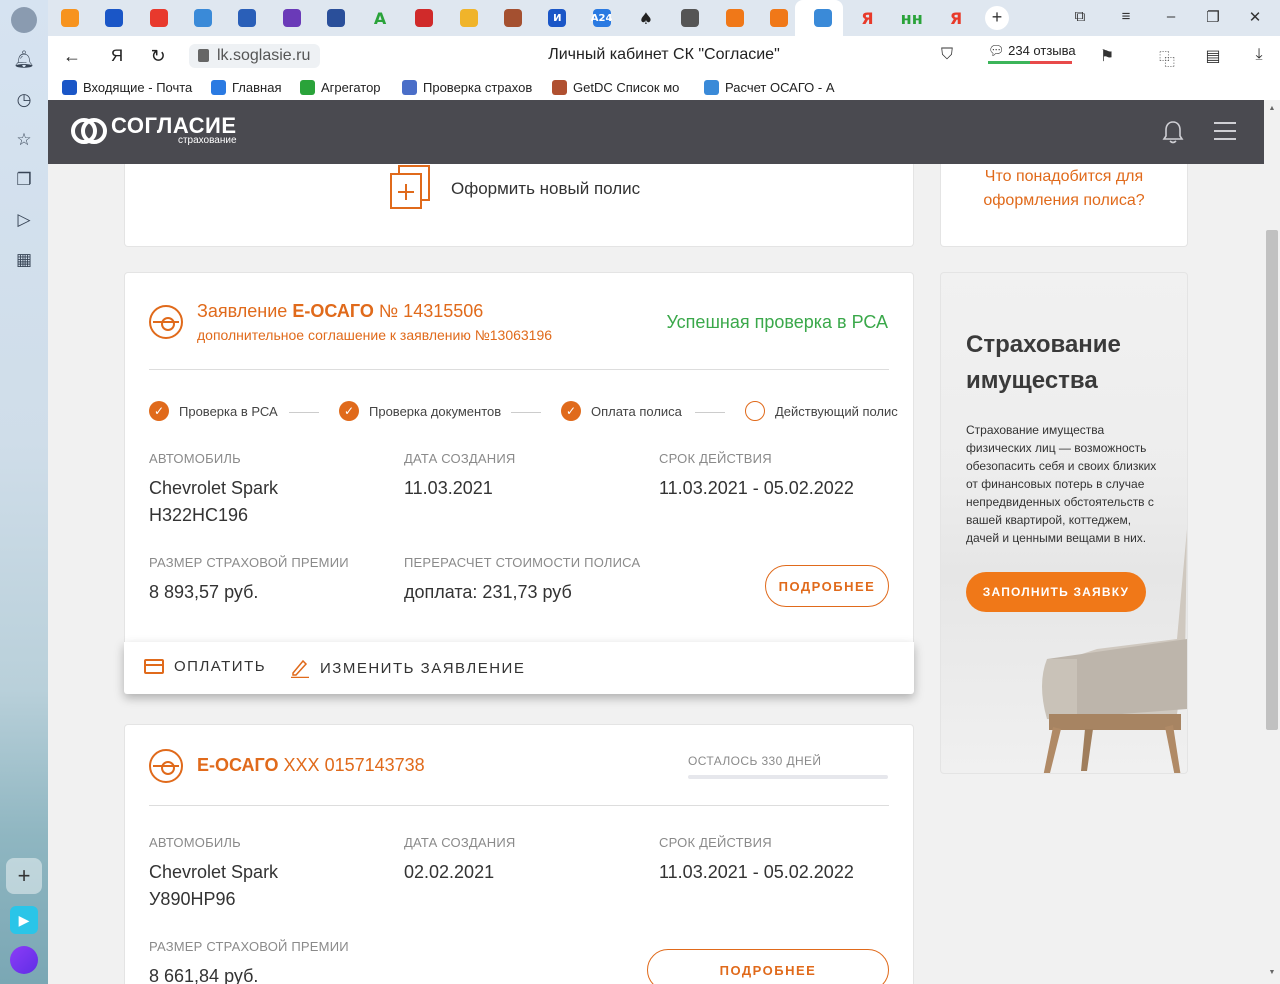  I want to click on spades-icon: ♠, so click(646, 18).